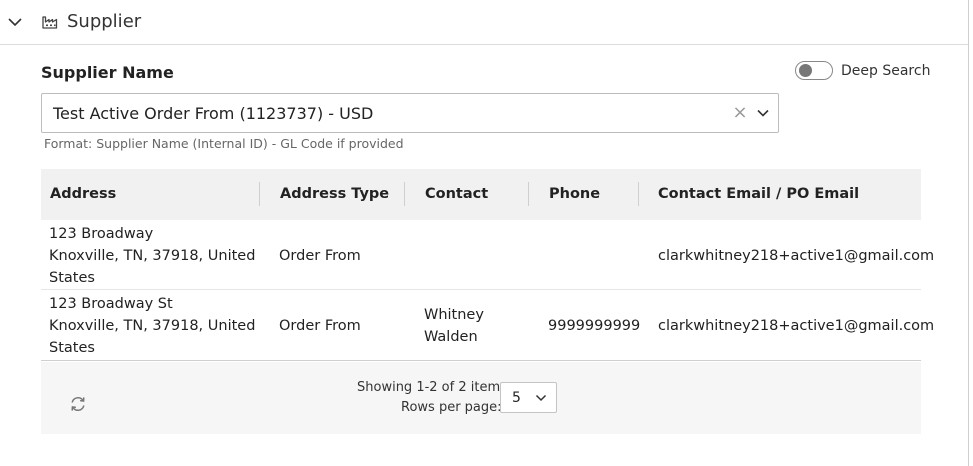  What do you see at coordinates (970, 233) in the screenshot?
I see `panel-edge` at bounding box center [970, 233].